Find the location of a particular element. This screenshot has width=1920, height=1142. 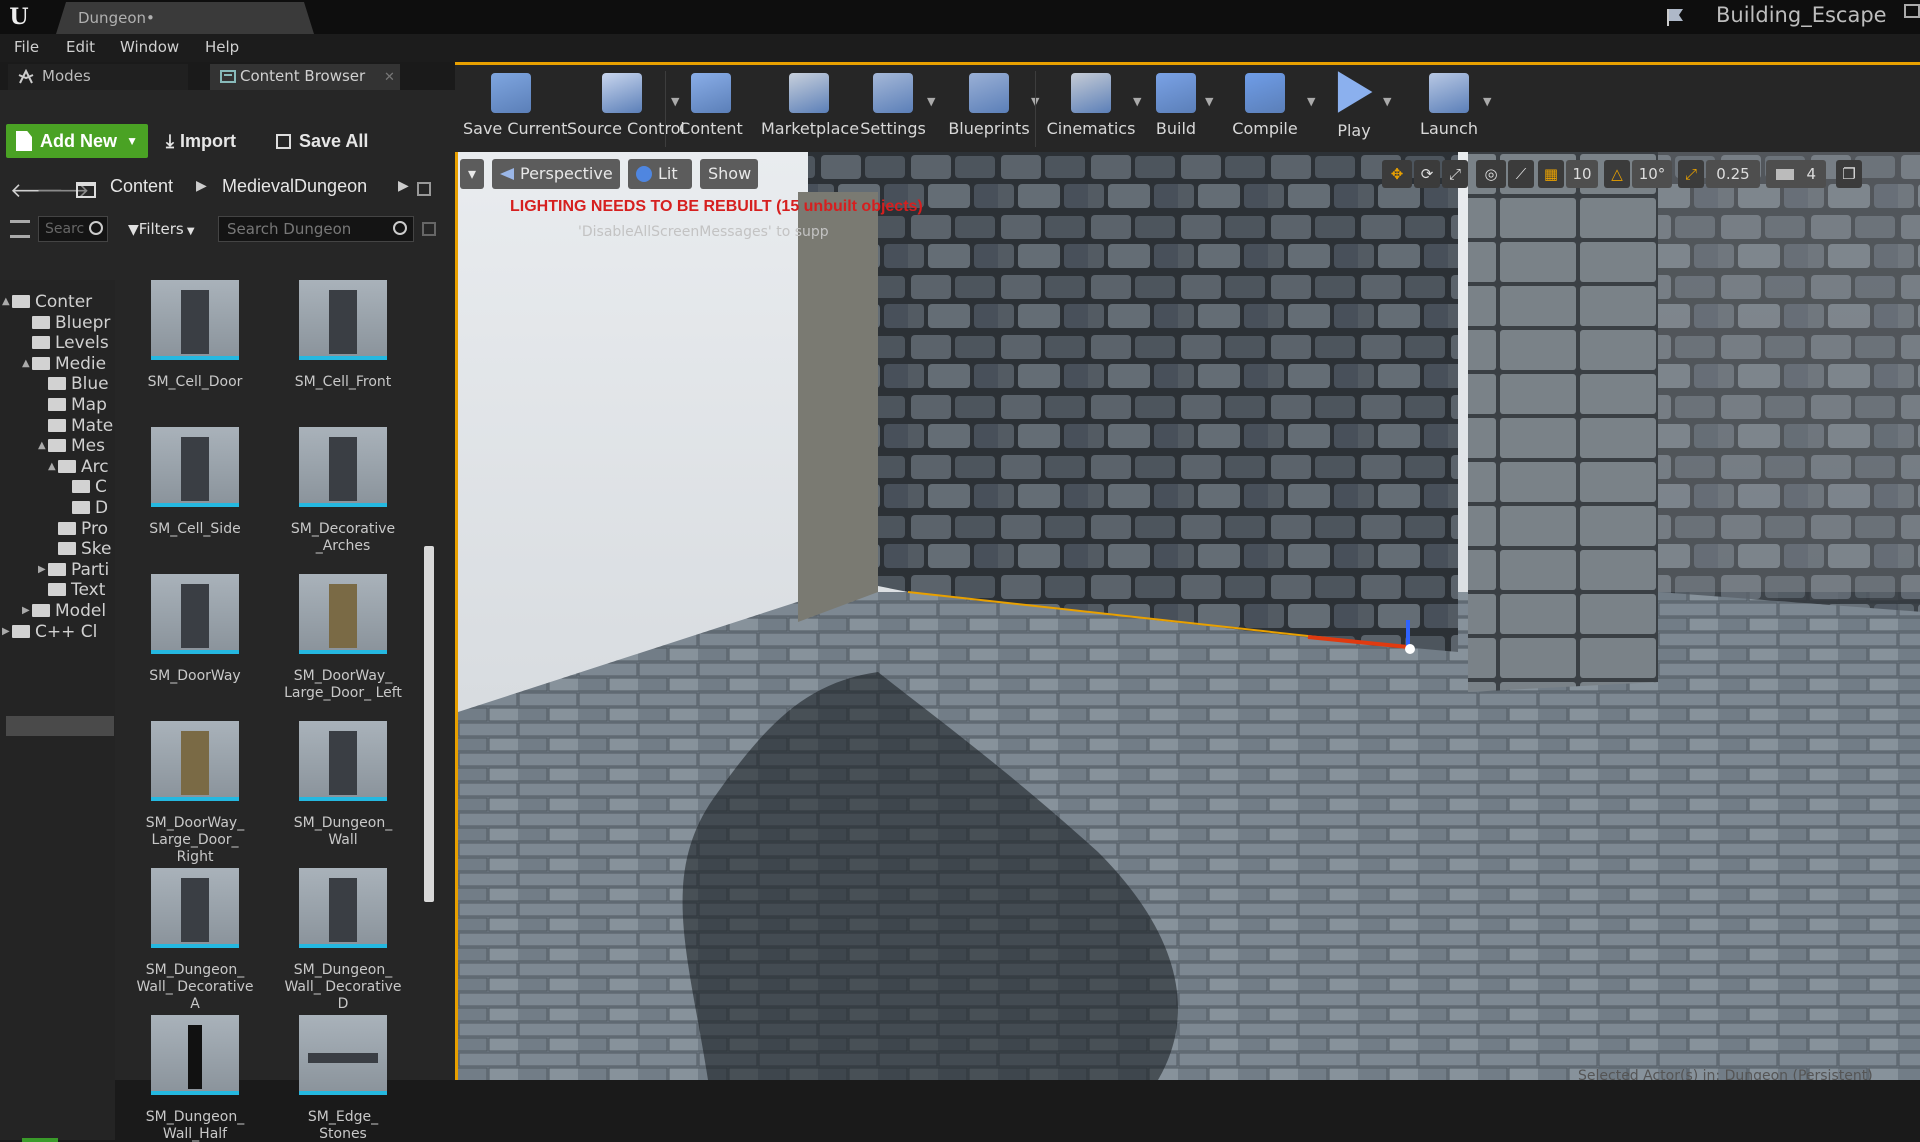

lock-icon is located at coordinates (424, 189).